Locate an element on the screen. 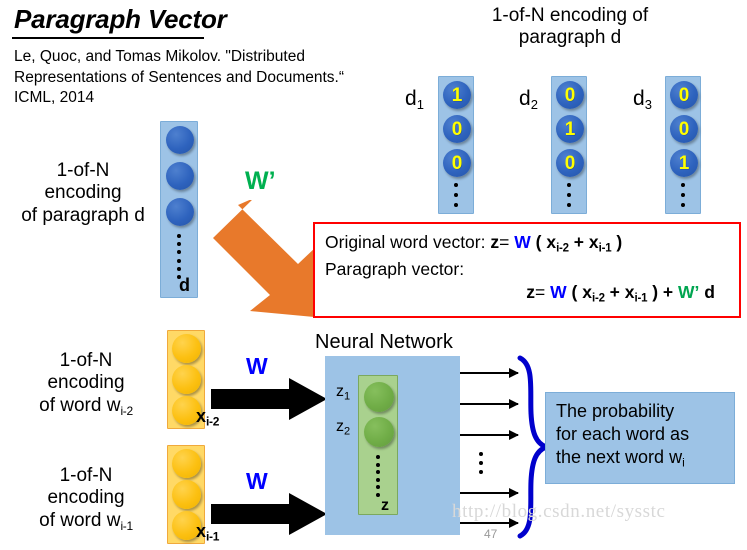 The height and width of the screenshot is (550, 747). vector-label-d2-sub: 2 is located at coordinates (534, 105).